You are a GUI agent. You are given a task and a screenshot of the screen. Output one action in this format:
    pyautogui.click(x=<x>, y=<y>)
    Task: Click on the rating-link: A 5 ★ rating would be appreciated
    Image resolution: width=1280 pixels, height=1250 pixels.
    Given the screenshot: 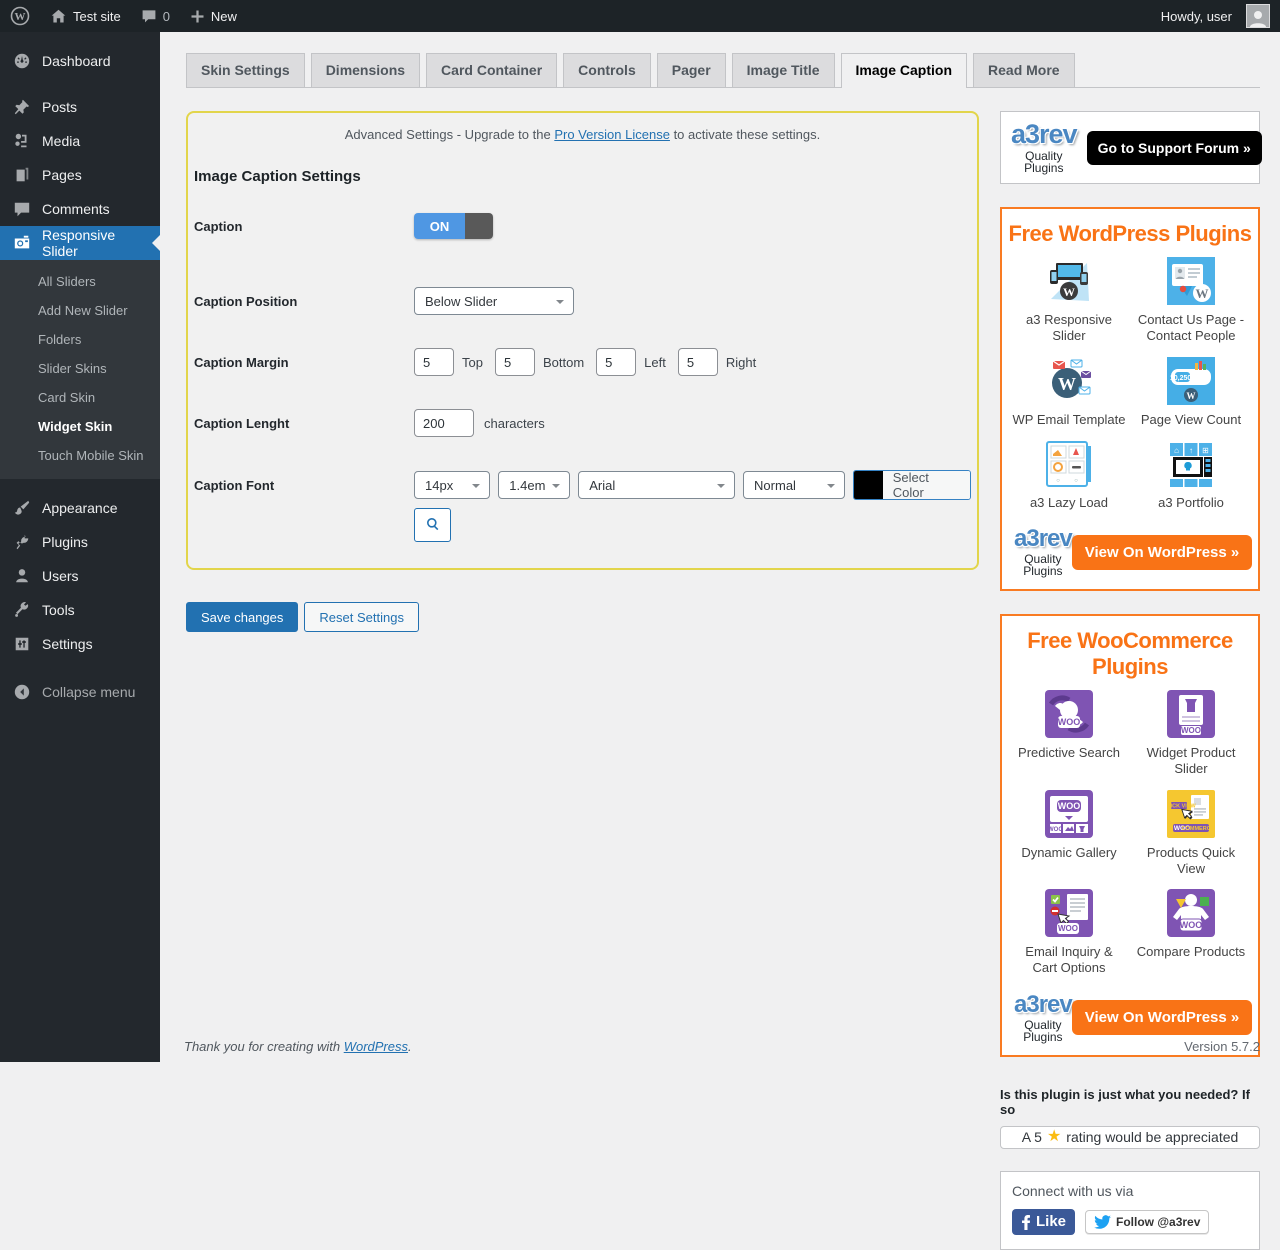 What is the action you would take?
    pyautogui.click(x=1130, y=1137)
    